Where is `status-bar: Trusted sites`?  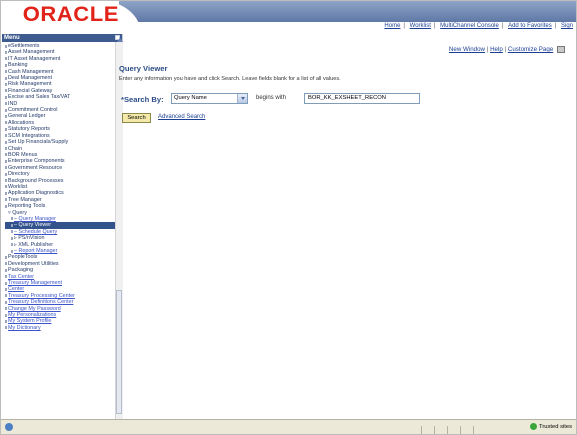
status-bar: Trusted sites is located at coordinates (288, 426).